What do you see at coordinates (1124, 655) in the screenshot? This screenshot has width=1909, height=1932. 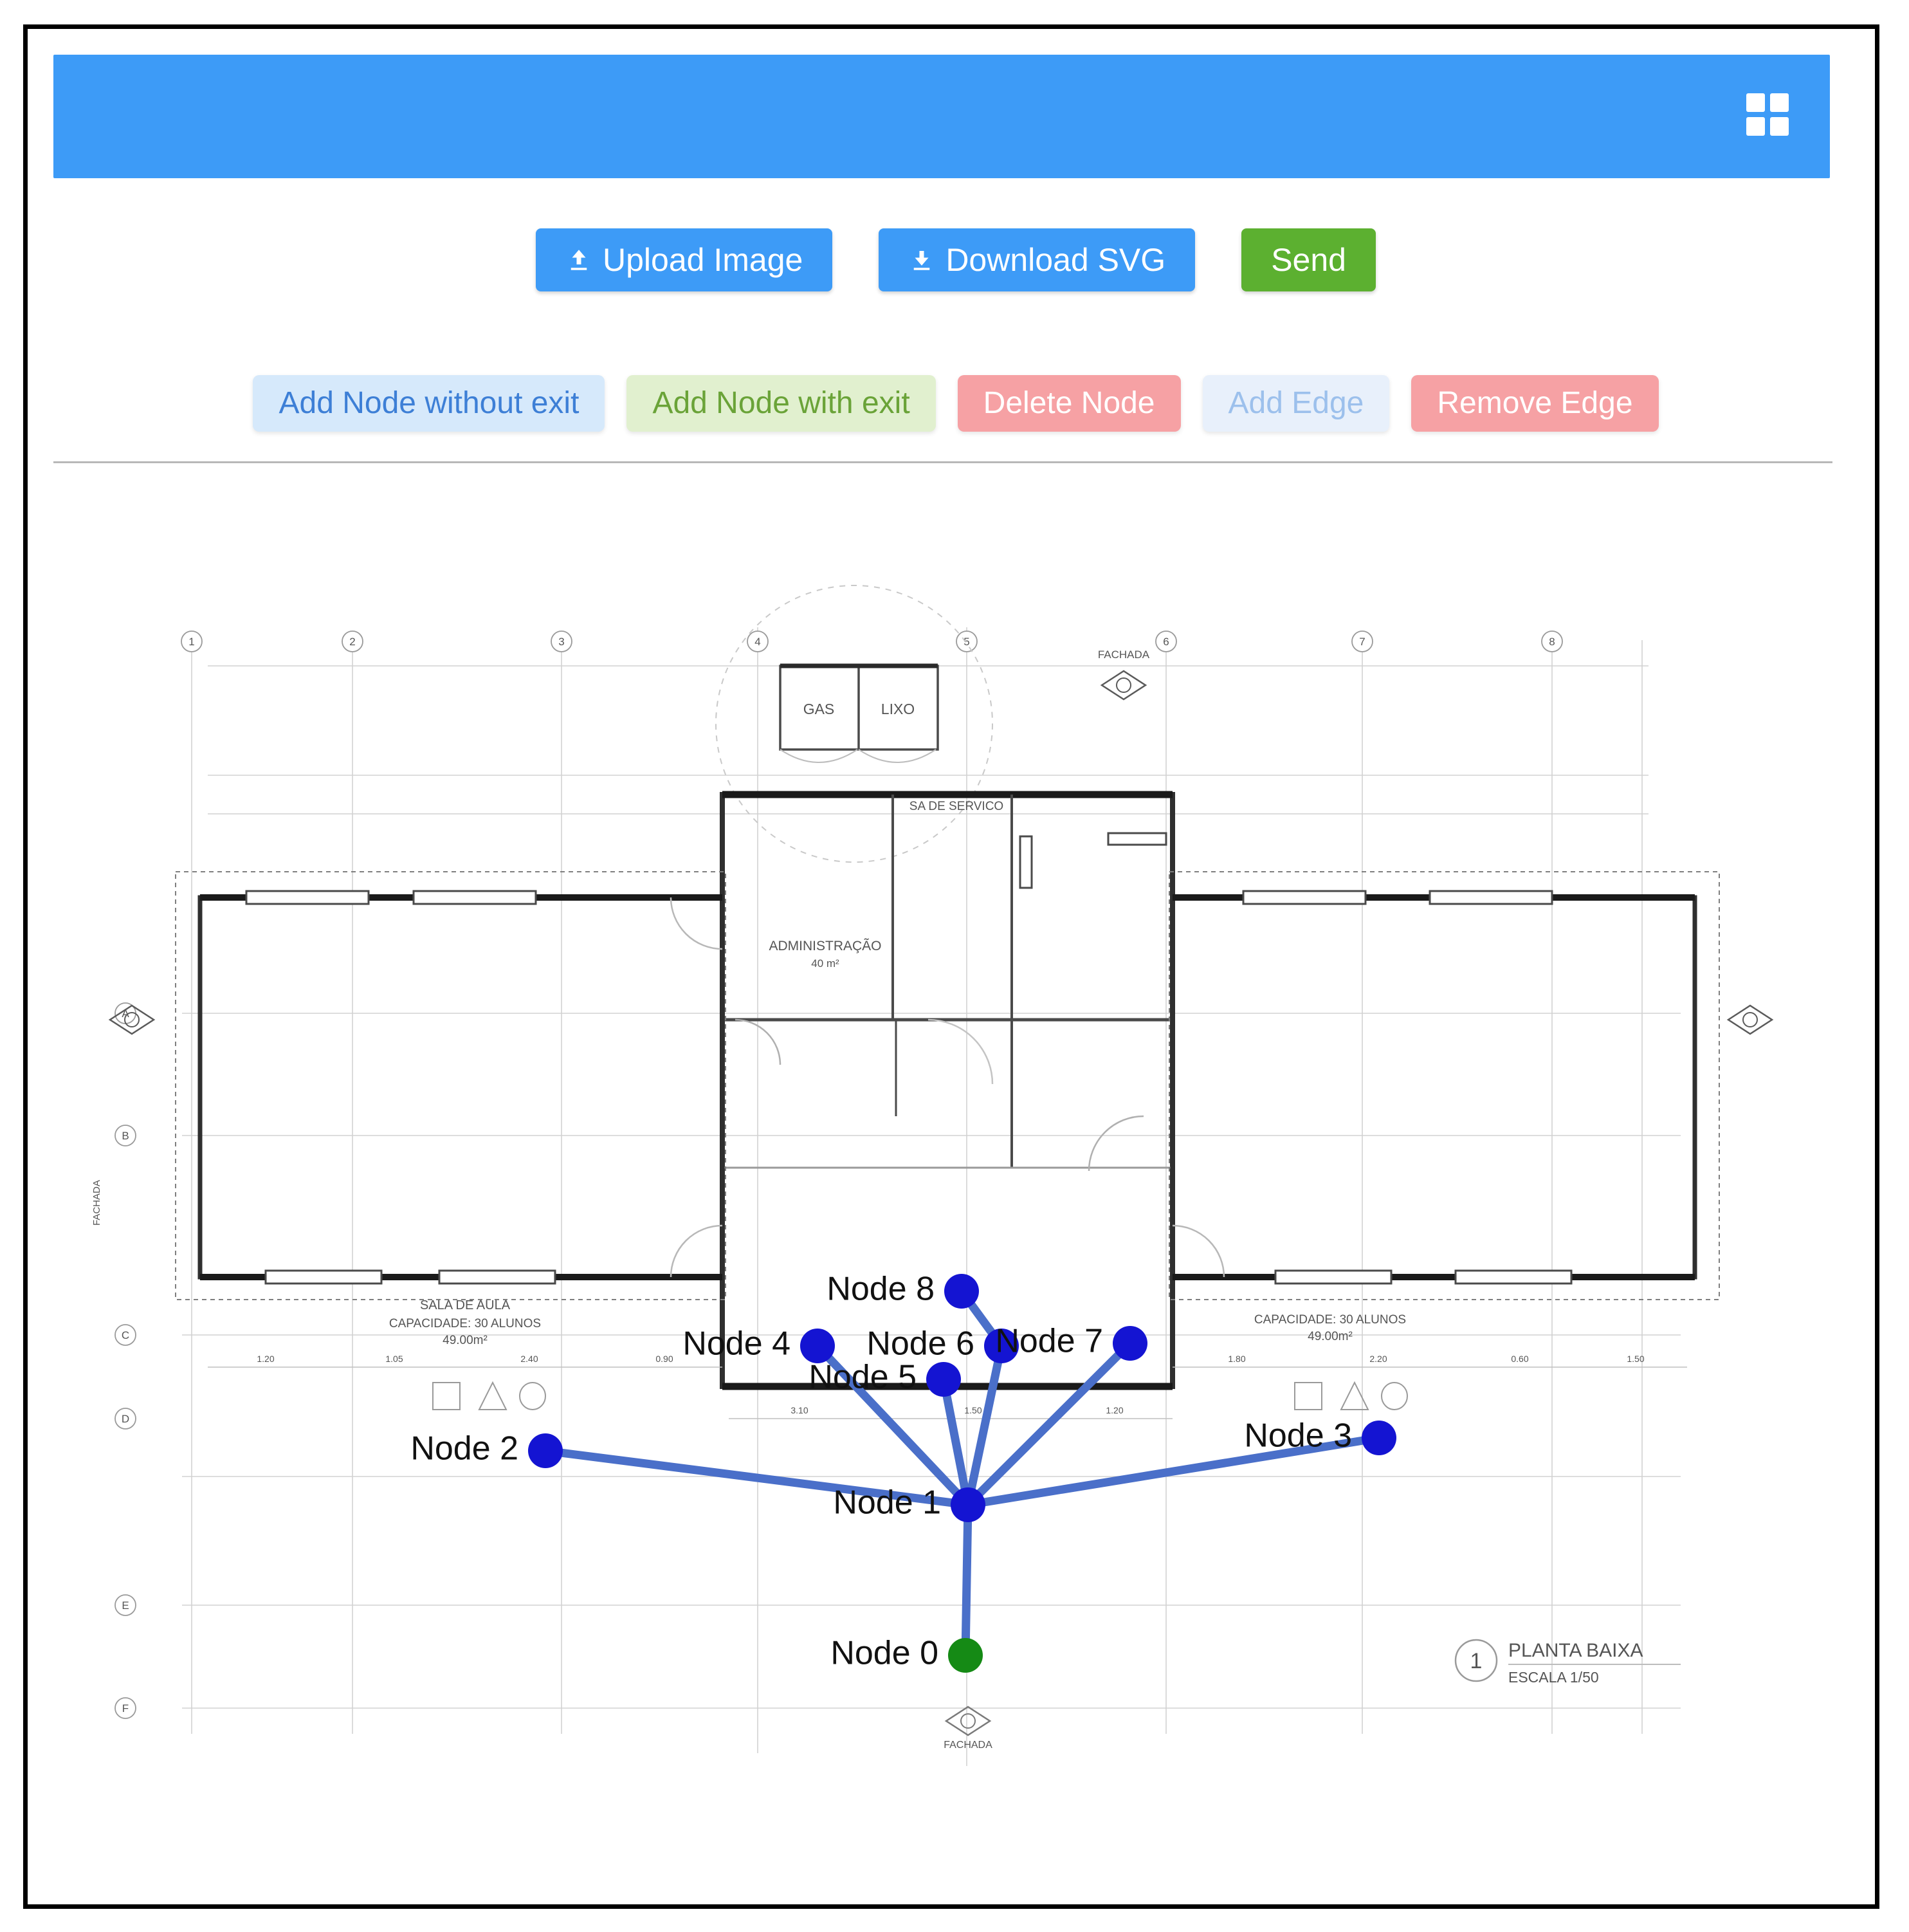 I see `facade-label-top: FACHADA` at bounding box center [1124, 655].